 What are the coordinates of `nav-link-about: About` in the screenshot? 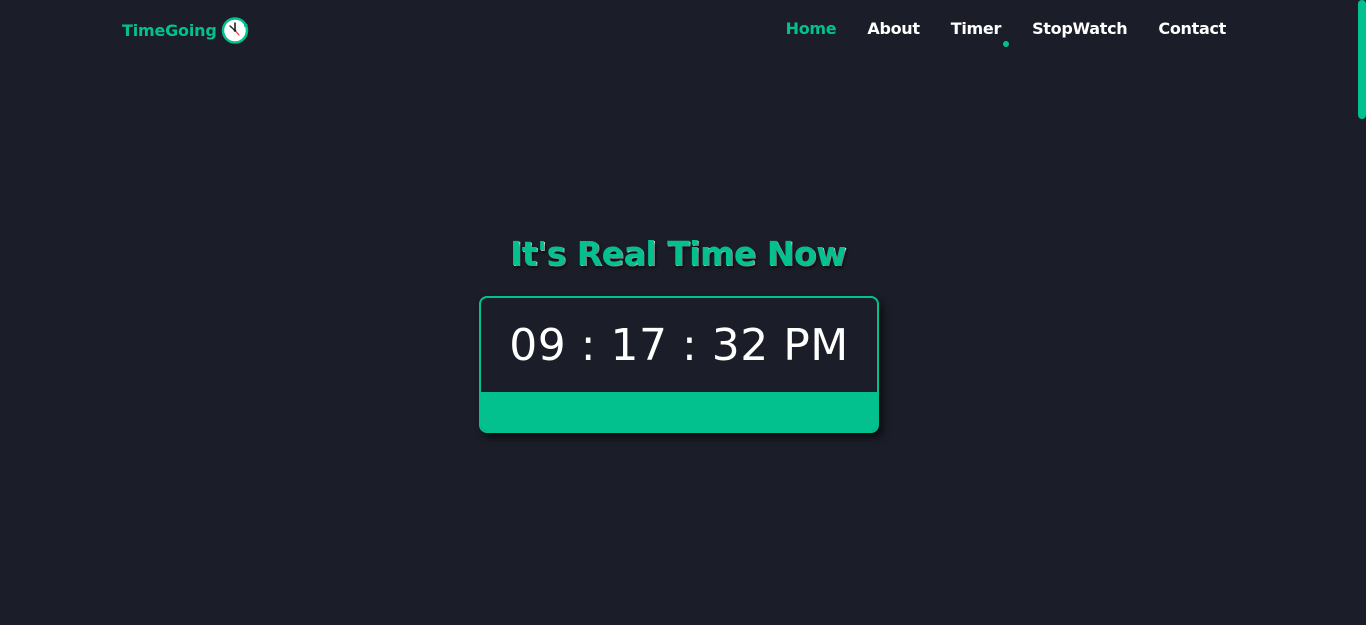 It's located at (893, 28).